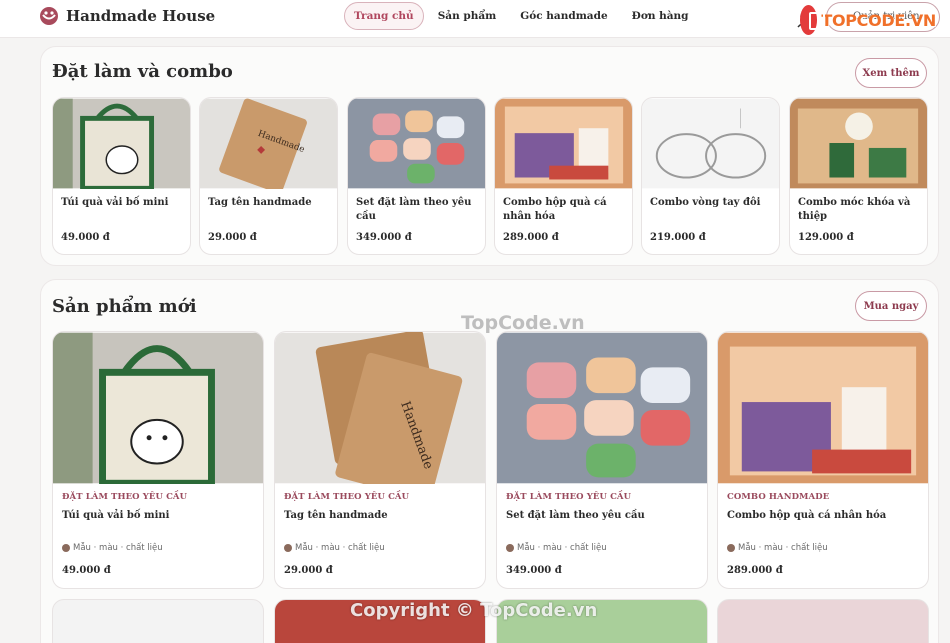 The width and height of the screenshot is (950, 643). I want to click on product-name: Combo móc khóa và thiệp, so click(854, 209).